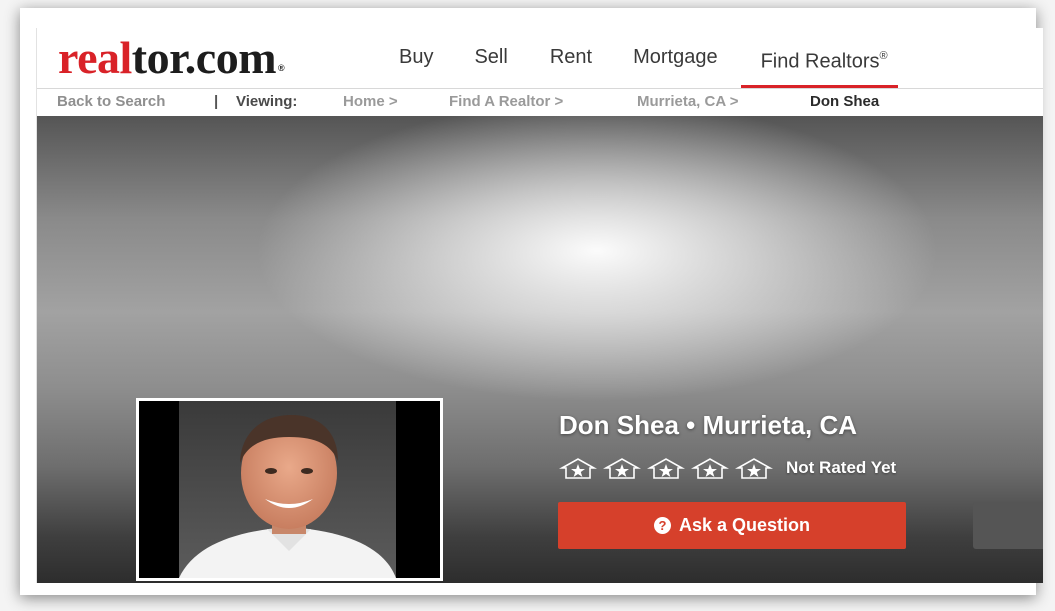 The height and width of the screenshot is (611, 1055). I want to click on ask-question-label: Ask a Question, so click(744, 525).